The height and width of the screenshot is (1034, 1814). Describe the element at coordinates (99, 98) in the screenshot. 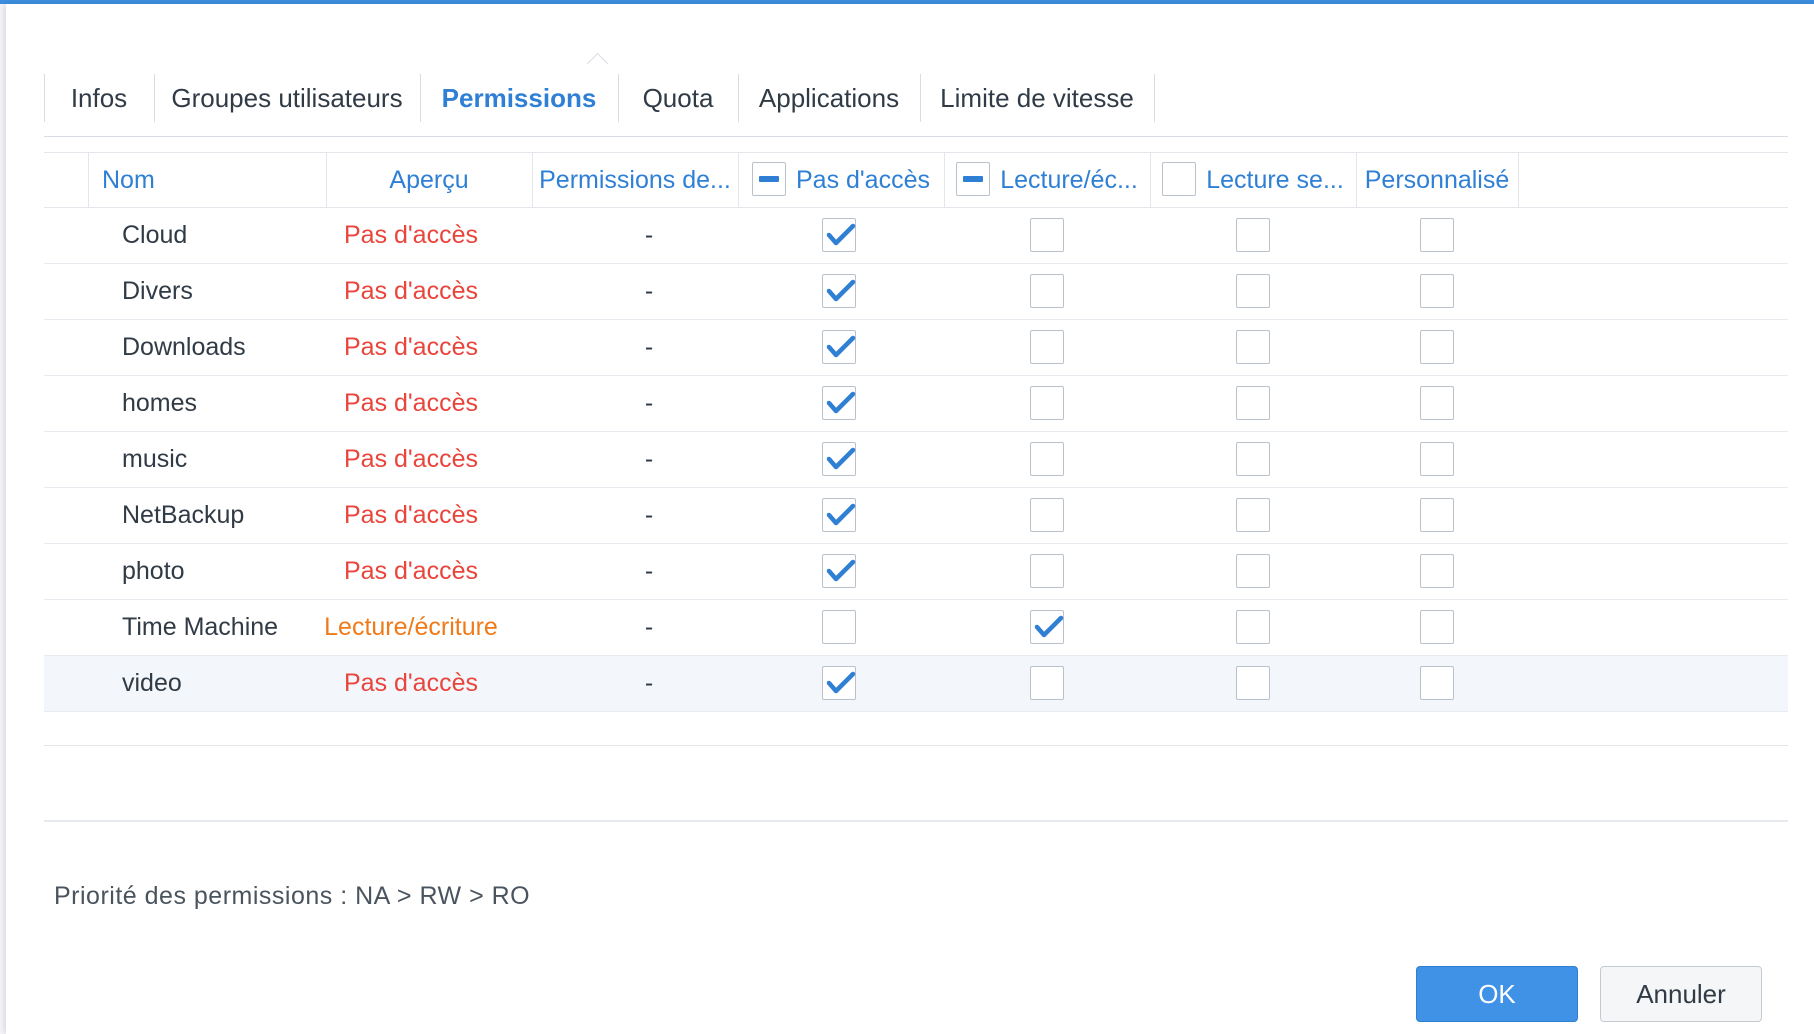

I see `tab-infos: Infos` at that location.